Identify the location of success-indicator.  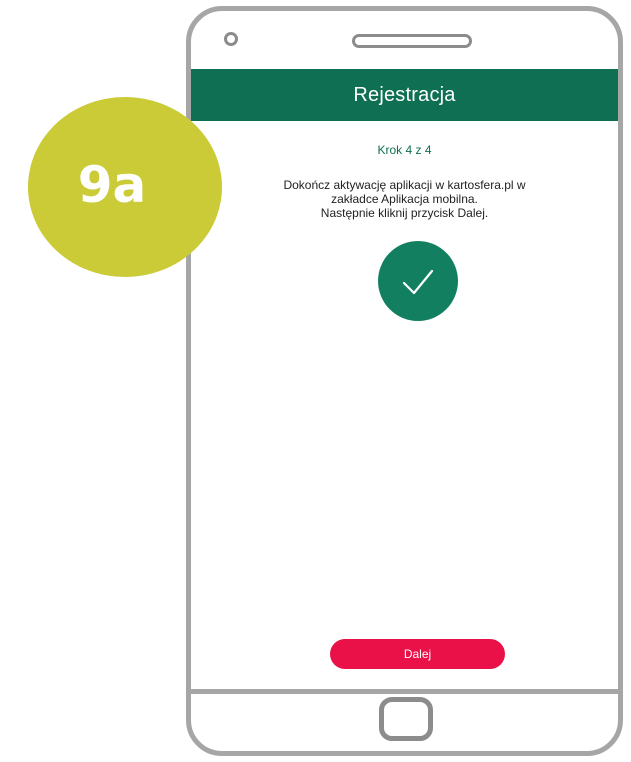
(418, 281).